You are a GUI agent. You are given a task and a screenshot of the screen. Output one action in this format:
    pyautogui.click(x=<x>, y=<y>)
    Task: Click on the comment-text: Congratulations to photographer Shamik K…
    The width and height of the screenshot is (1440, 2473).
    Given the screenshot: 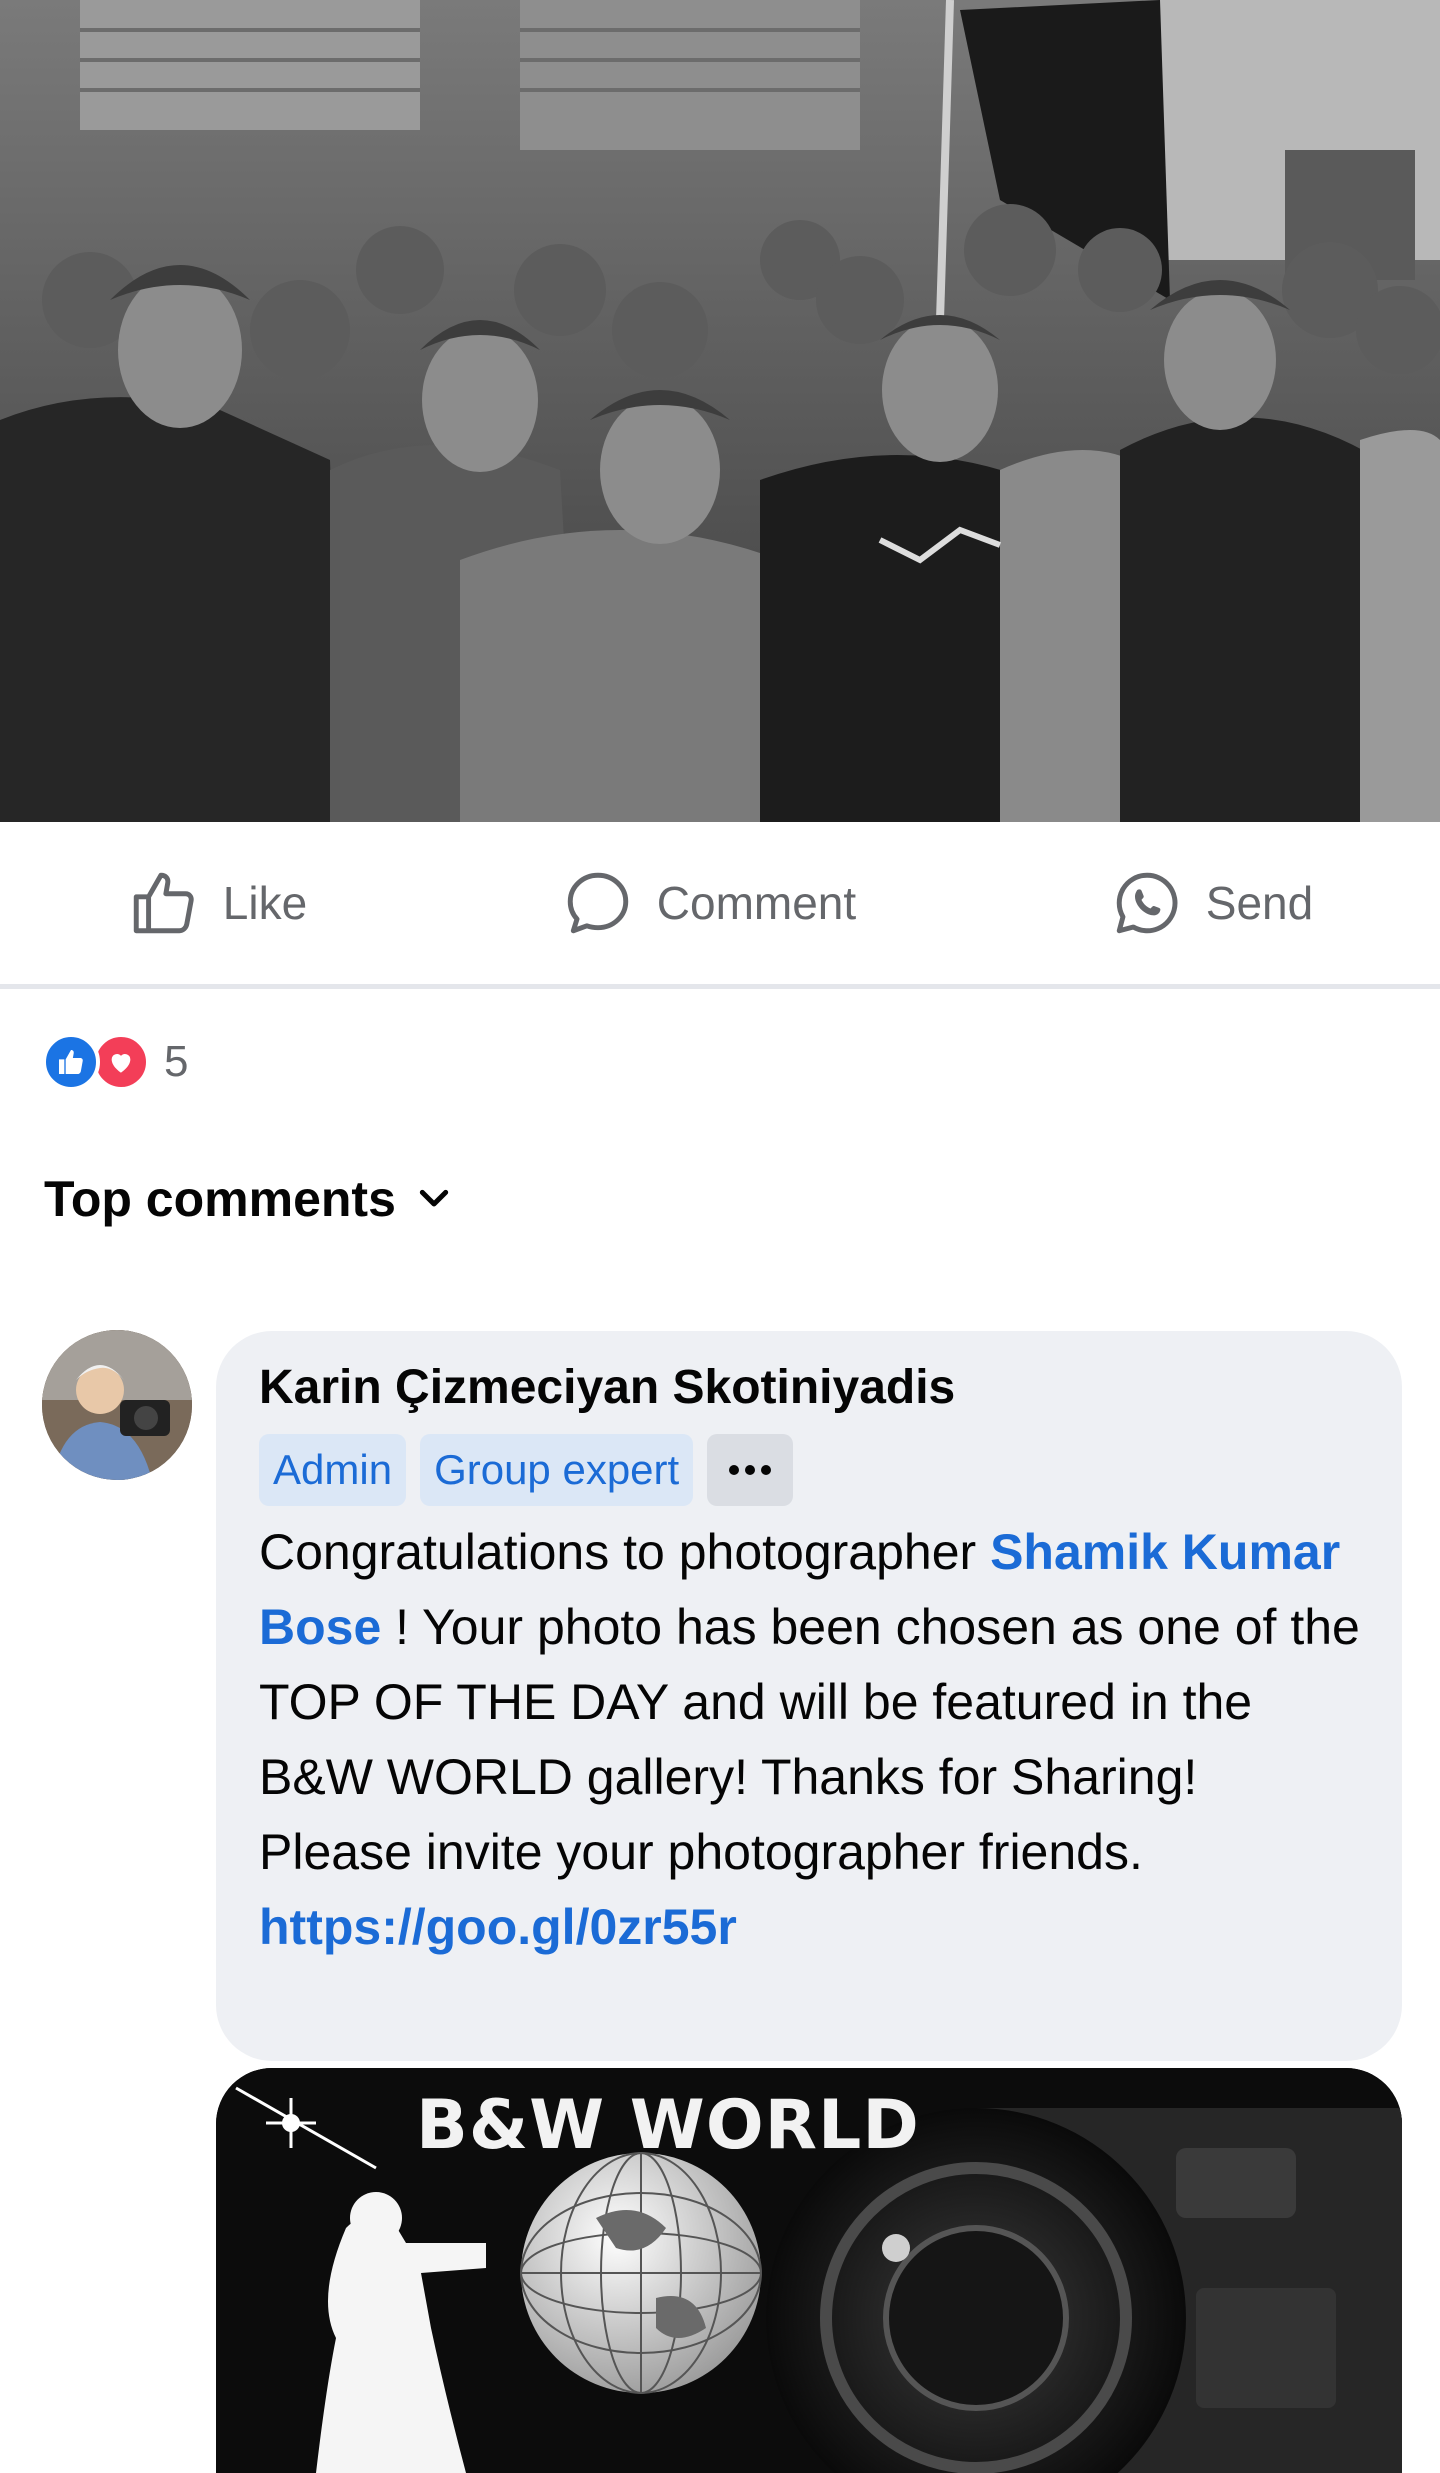 What is the action you would take?
    pyautogui.click(x=809, y=1740)
    